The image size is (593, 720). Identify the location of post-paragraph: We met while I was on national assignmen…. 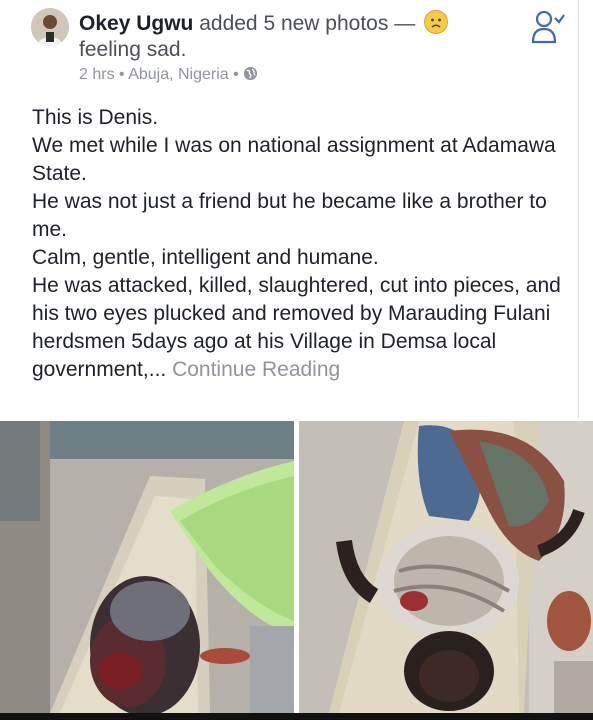
(294, 159).